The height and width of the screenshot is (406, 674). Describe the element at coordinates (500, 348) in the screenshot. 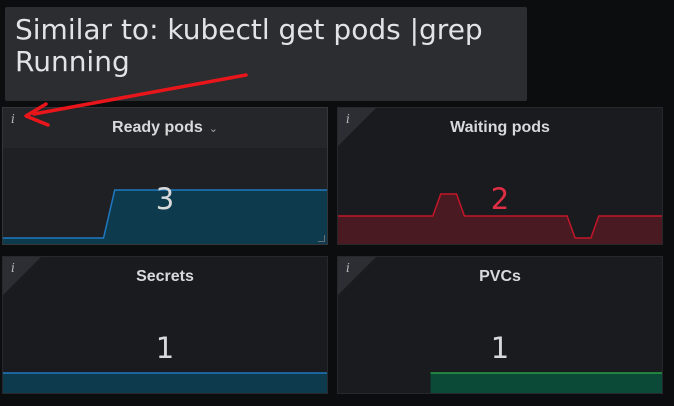

I see `pvcs-value: 1` at that location.